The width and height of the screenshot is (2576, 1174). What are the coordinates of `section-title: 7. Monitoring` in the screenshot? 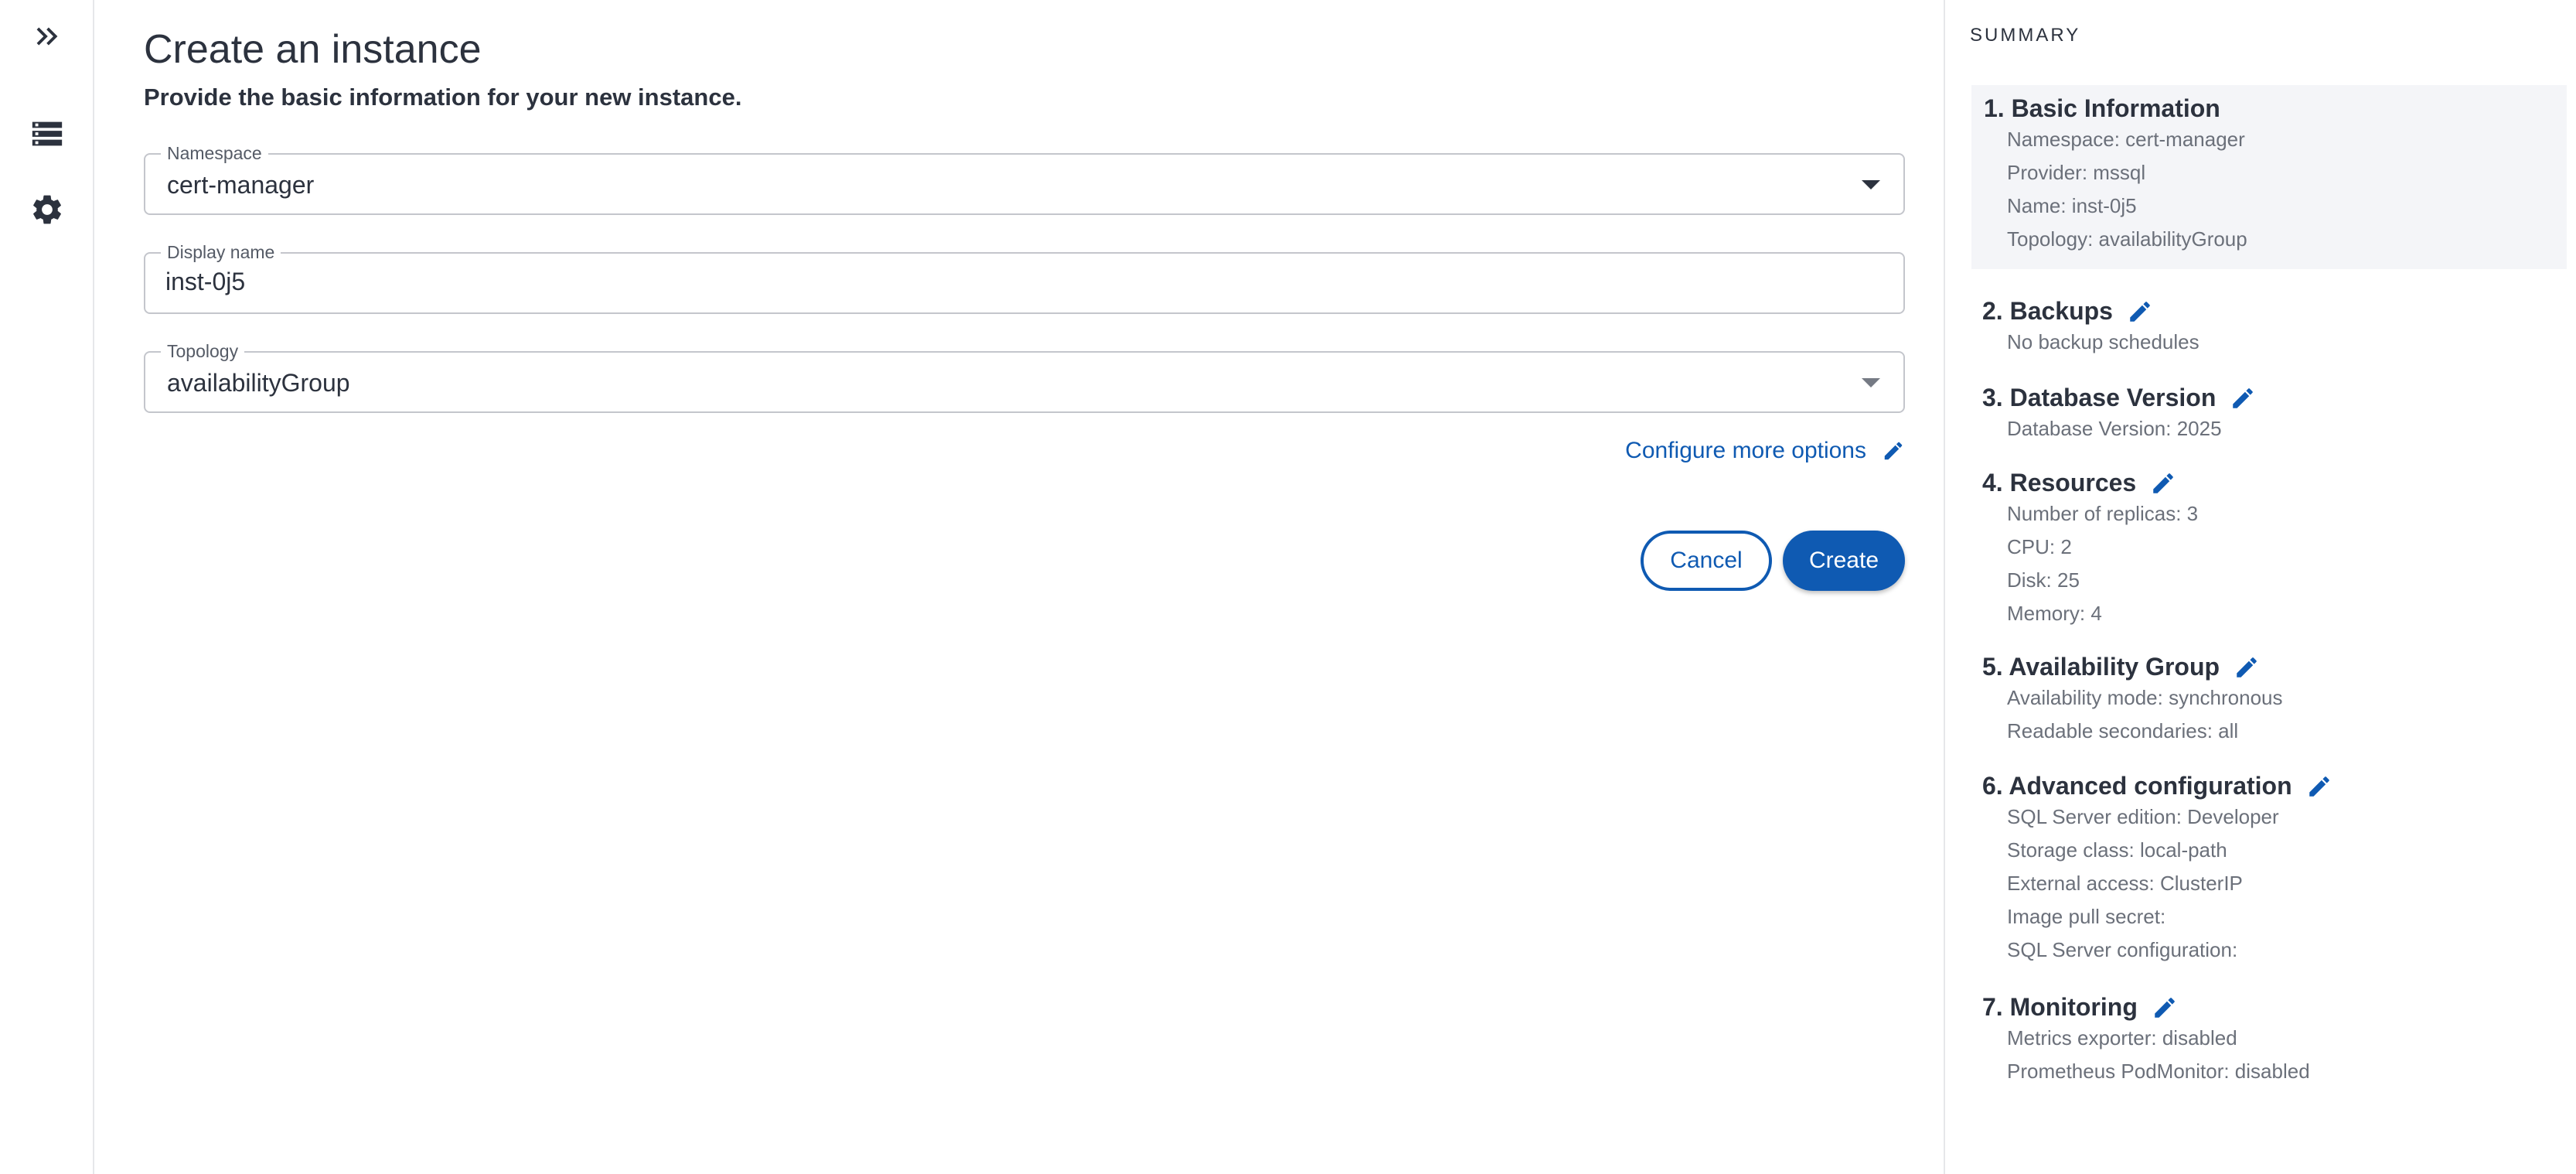 It's located at (2060, 1007).